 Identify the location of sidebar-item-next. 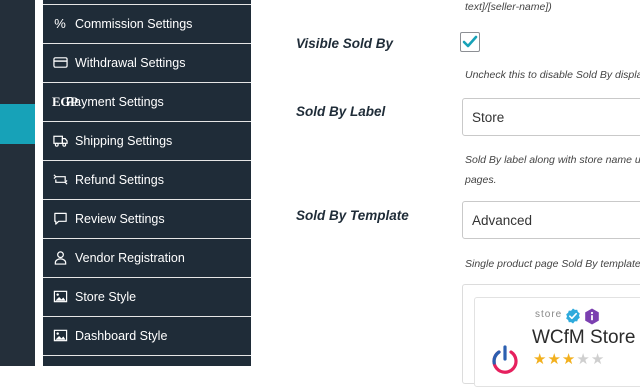
(147, 360).